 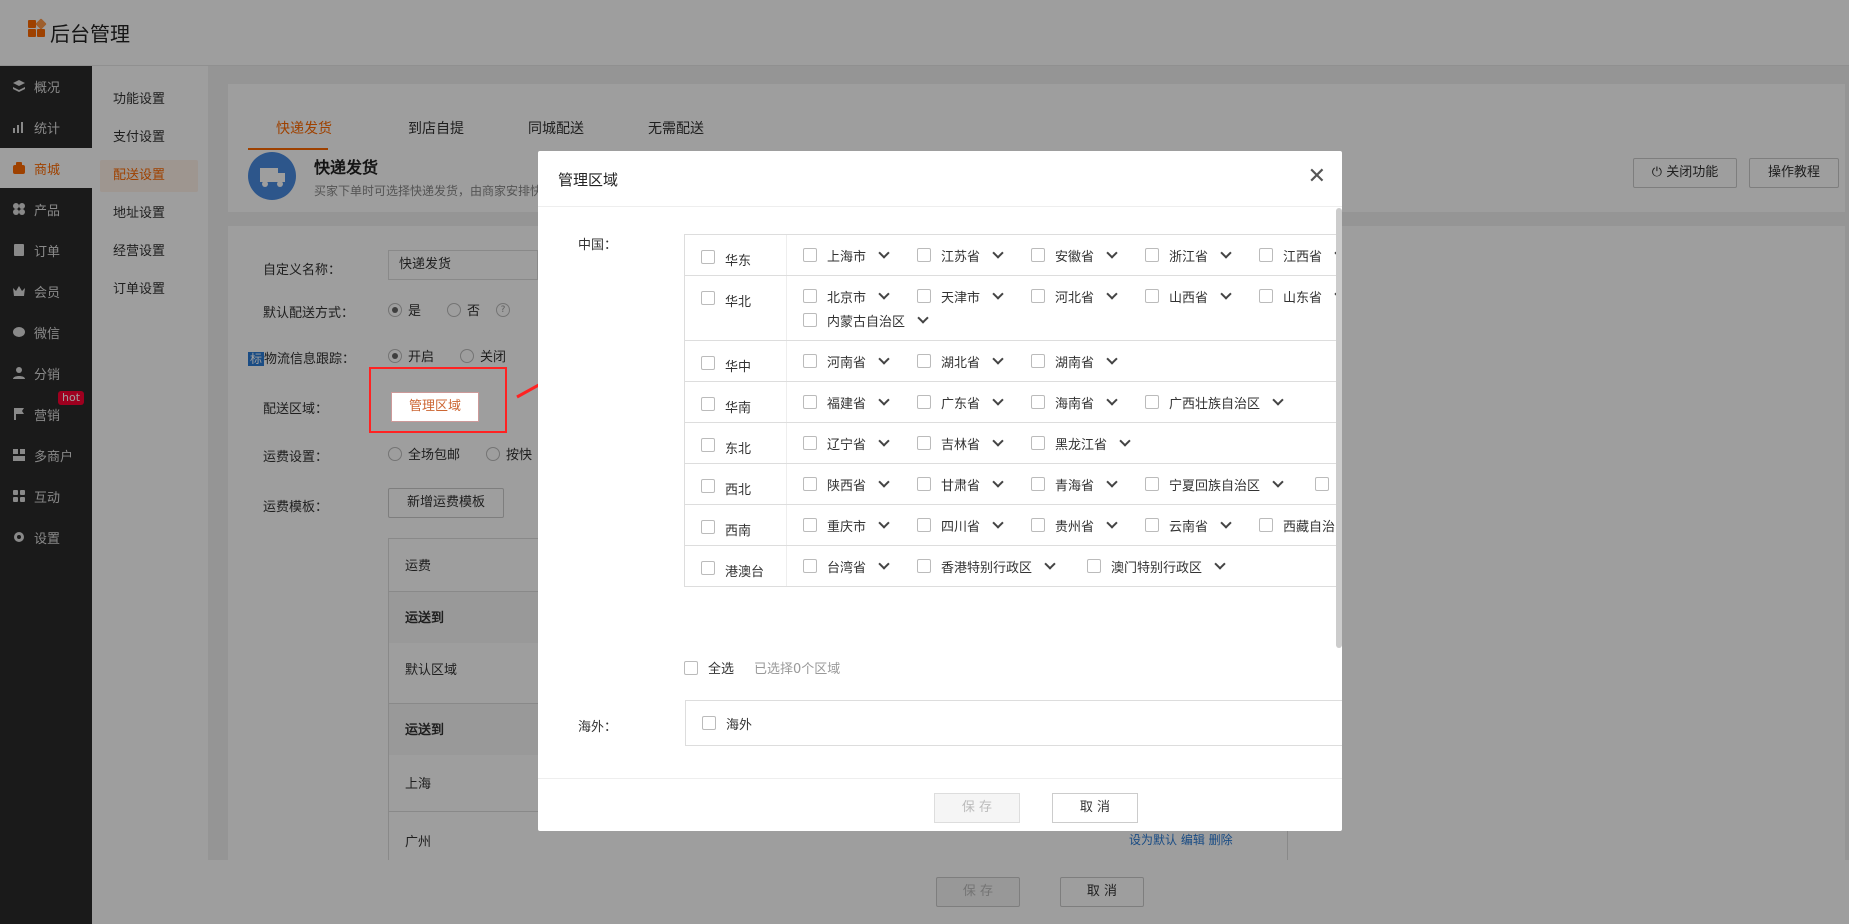 What do you see at coordinates (974, 484) in the screenshot?
I see `province-item: 甘肃省` at bounding box center [974, 484].